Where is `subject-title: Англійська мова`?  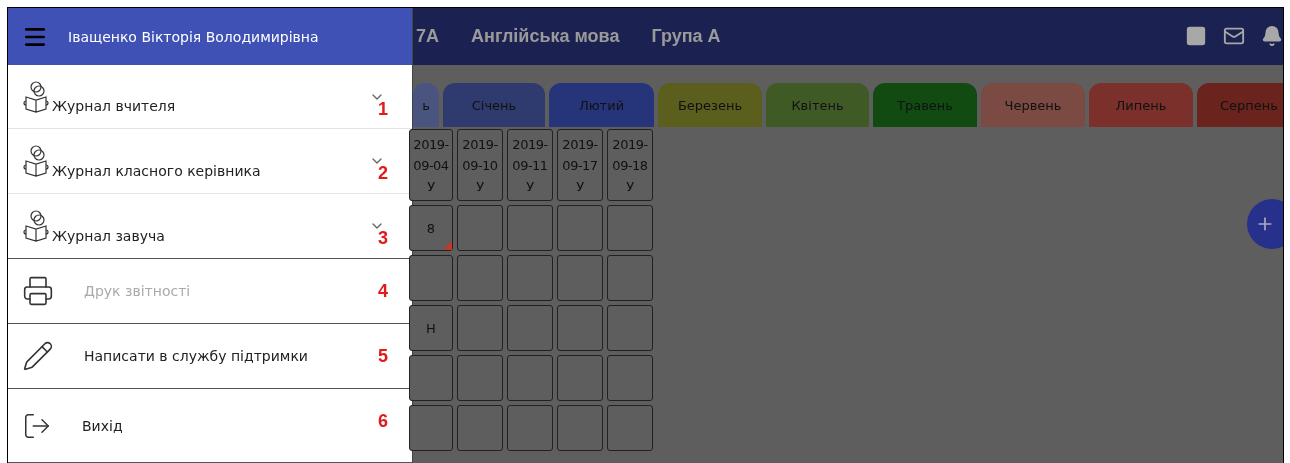 subject-title: Англійська мова is located at coordinates (545, 36).